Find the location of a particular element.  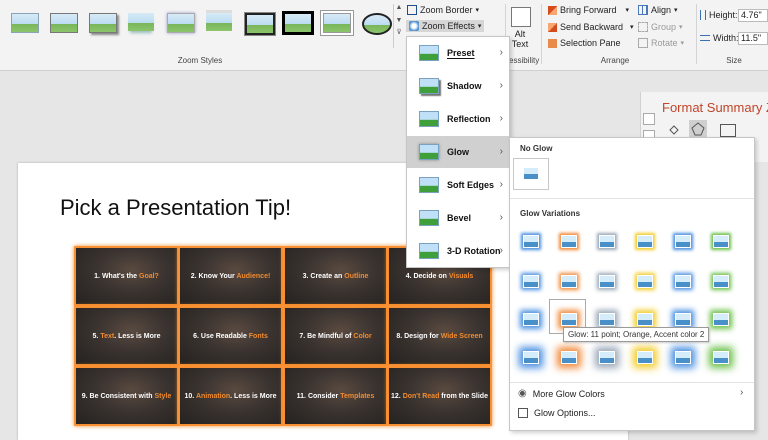

zoom-tile-label: 8. Design for Wide Screen is located at coordinates (439, 336).